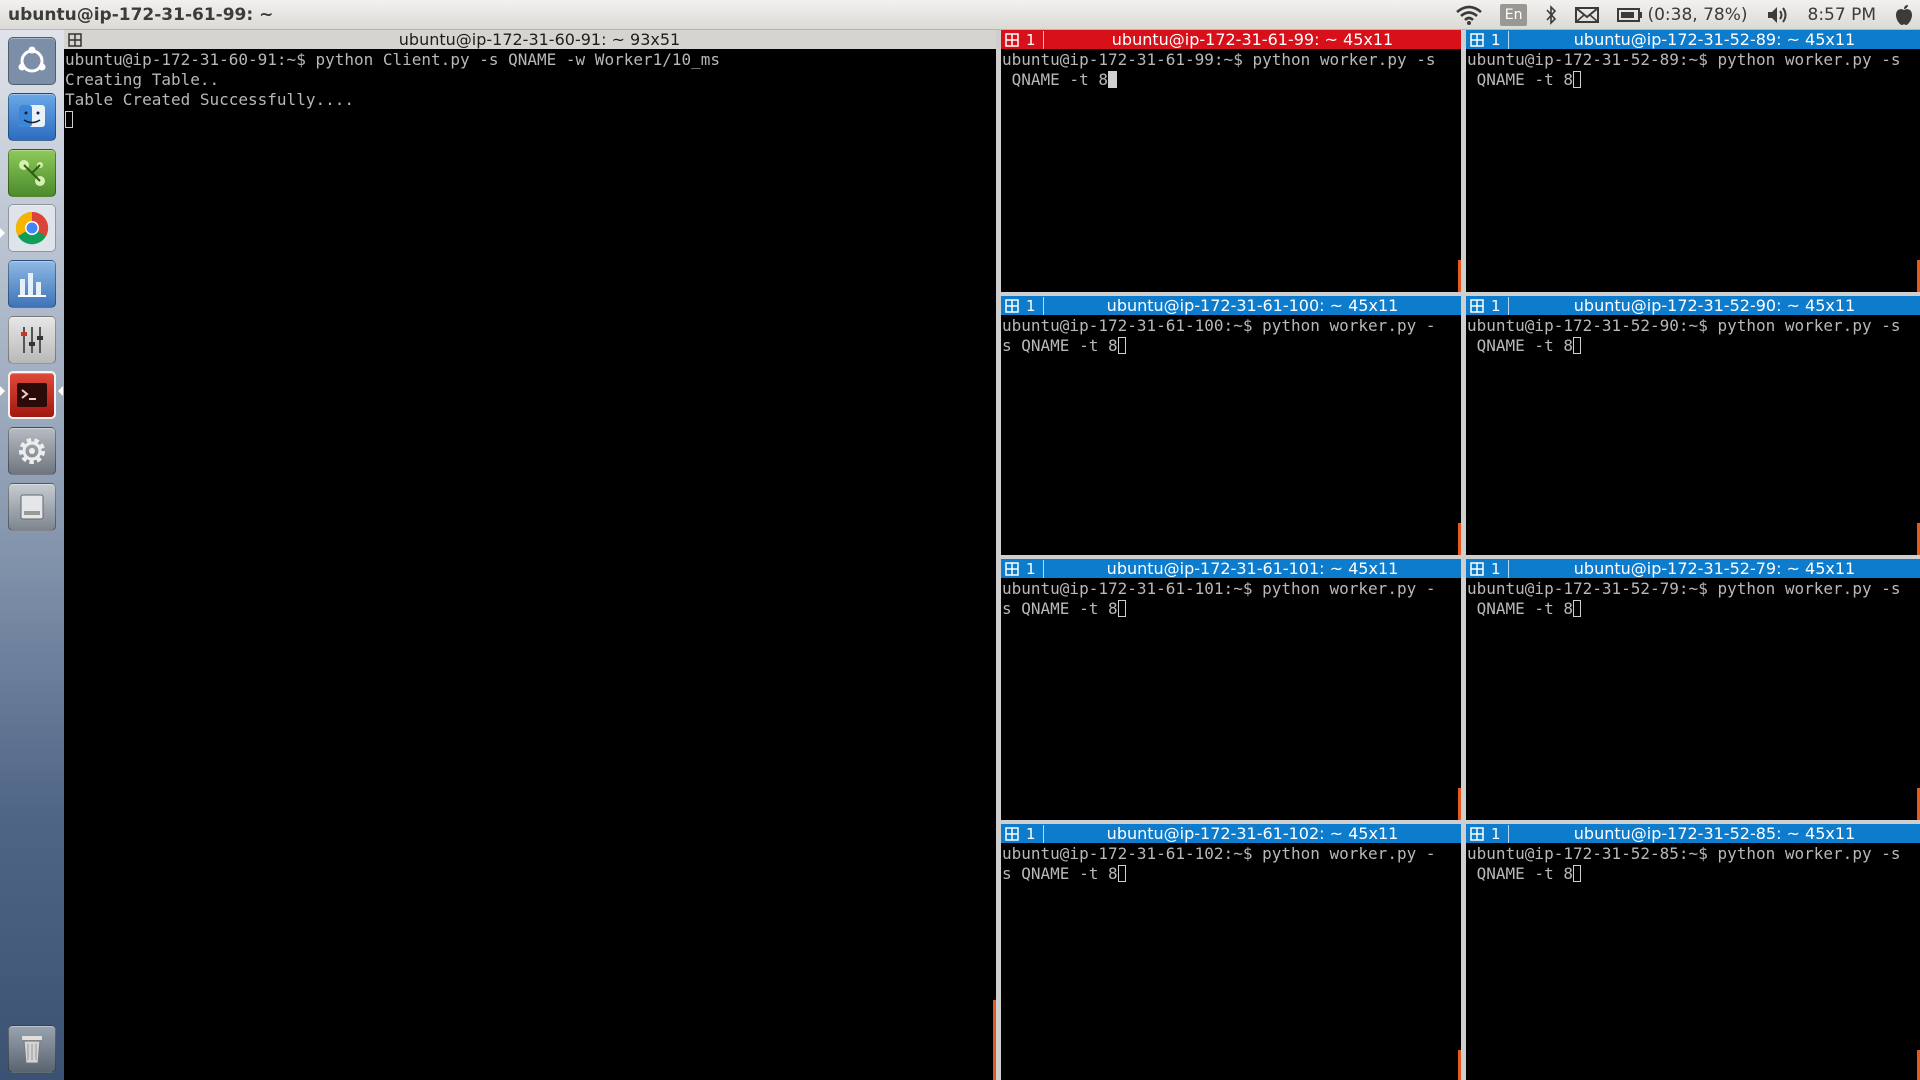 This screenshot has width=1920, height=1080. What do you see at coordinates (1697, 15) in the screenshot?
I see `battery-text: (0:38, 78%)` at bounding box center [1697, 15].